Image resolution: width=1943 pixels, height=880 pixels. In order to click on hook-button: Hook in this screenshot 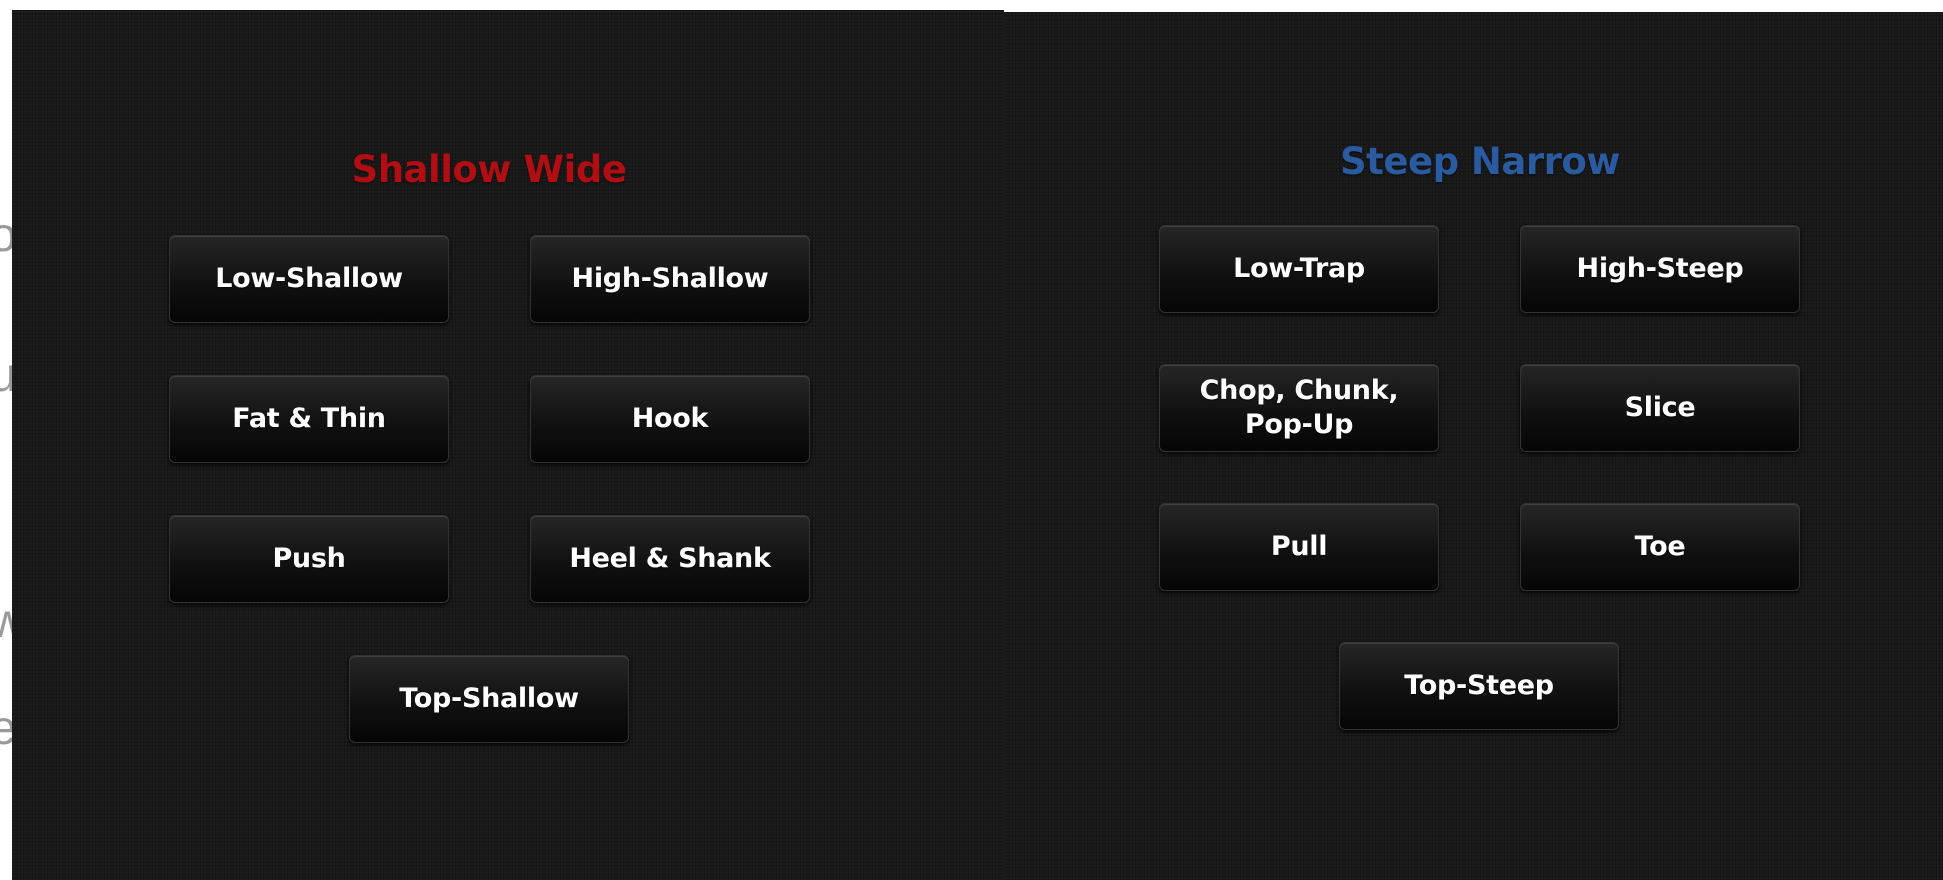, I will do `click(670, 419)`.